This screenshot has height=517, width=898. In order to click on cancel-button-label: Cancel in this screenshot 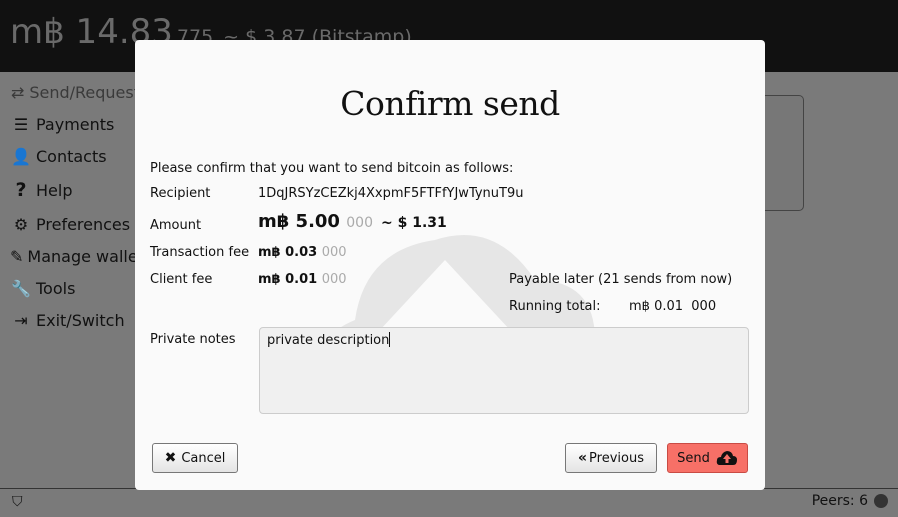, I will do `click(203, 458)`.